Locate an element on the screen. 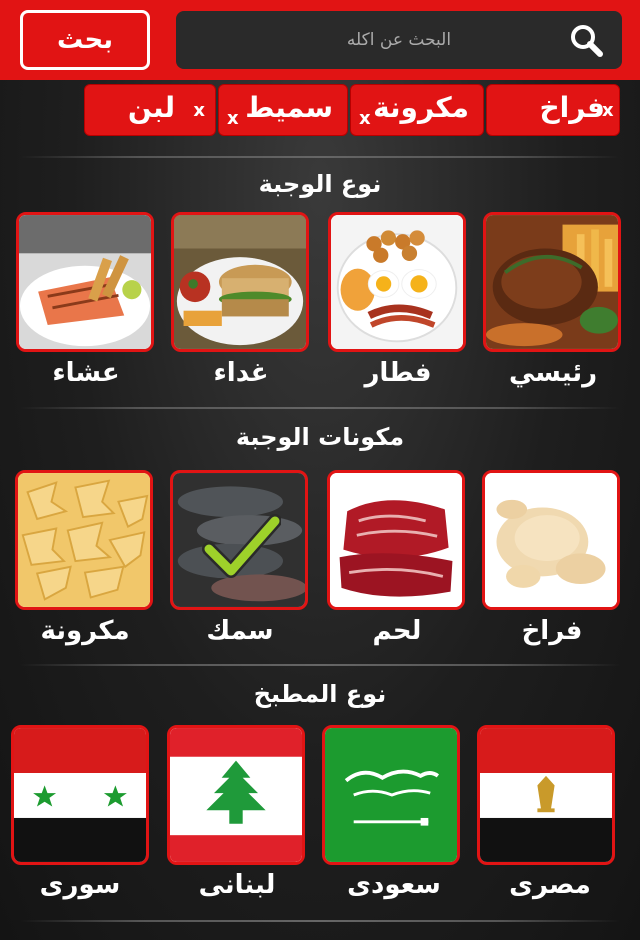 This screenshot has height=940, width=640. ingredient-fish-label: سمك is located at coordinates (240, 631).